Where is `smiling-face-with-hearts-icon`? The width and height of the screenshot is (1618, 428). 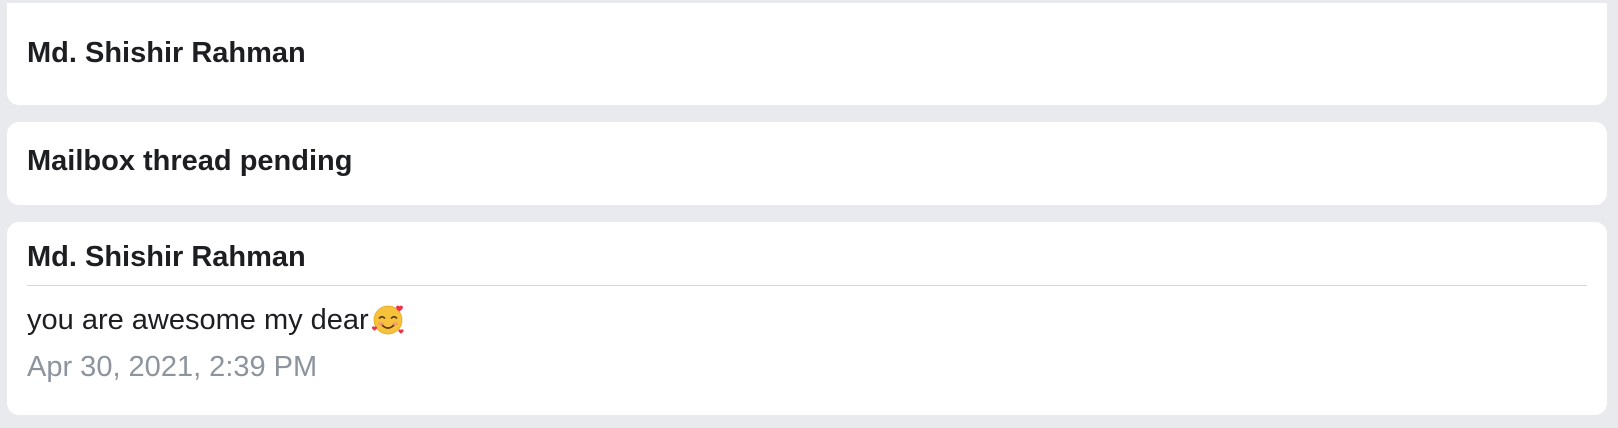 smiling-face-with-hearts-icon is located at coordinates (387, 320).